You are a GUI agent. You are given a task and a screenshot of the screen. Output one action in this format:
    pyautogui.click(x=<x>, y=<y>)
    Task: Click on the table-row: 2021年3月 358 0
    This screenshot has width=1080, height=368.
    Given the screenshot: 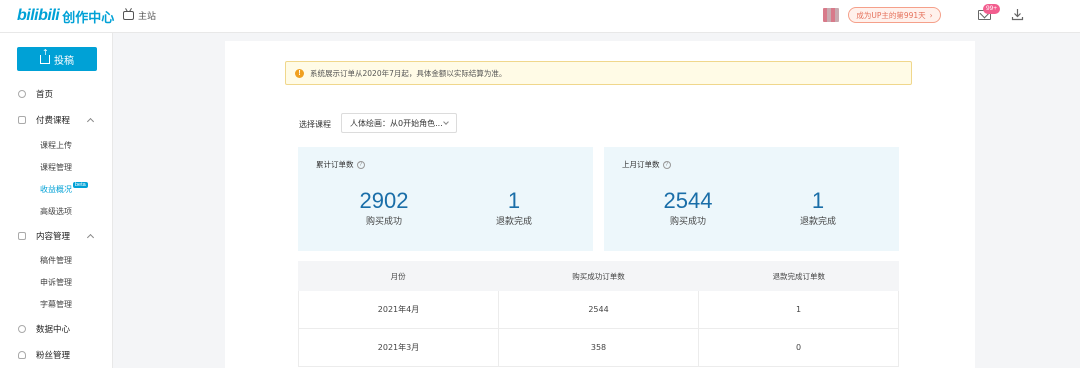 What is the action you would take?
    pyautogui.click(x=598, y=348)
    